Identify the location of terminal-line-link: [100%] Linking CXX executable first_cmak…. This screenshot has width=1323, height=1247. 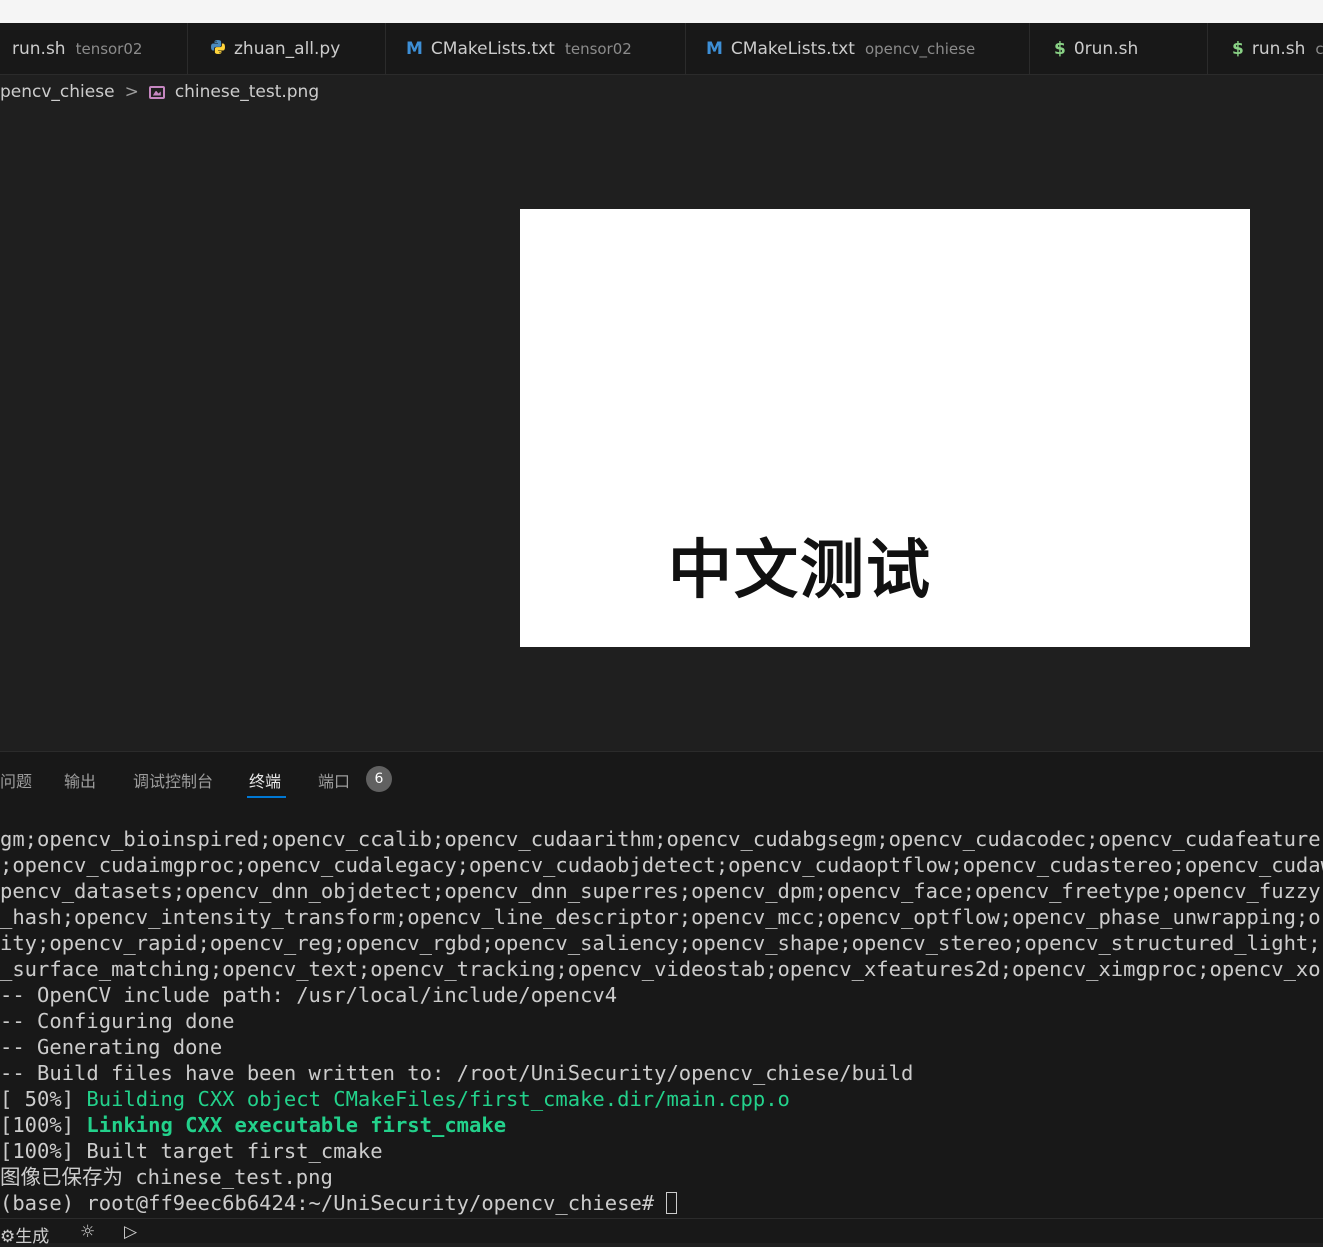
(661, 1125).